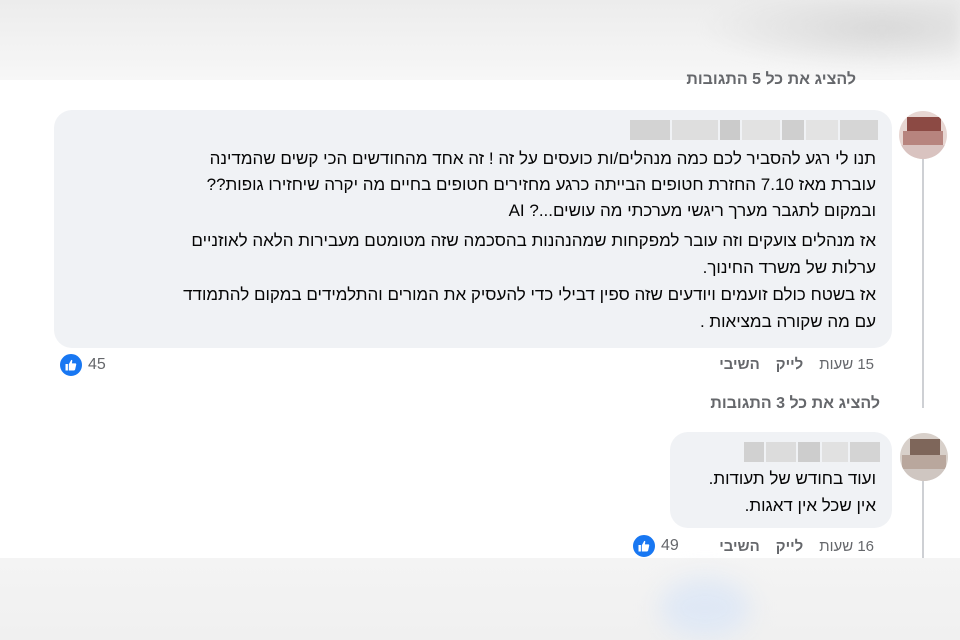  Describe the element at coordinates (792, 478) in the screenshot. I see `comment-text-line: ועוד בחודש של תעודות.` at that location.